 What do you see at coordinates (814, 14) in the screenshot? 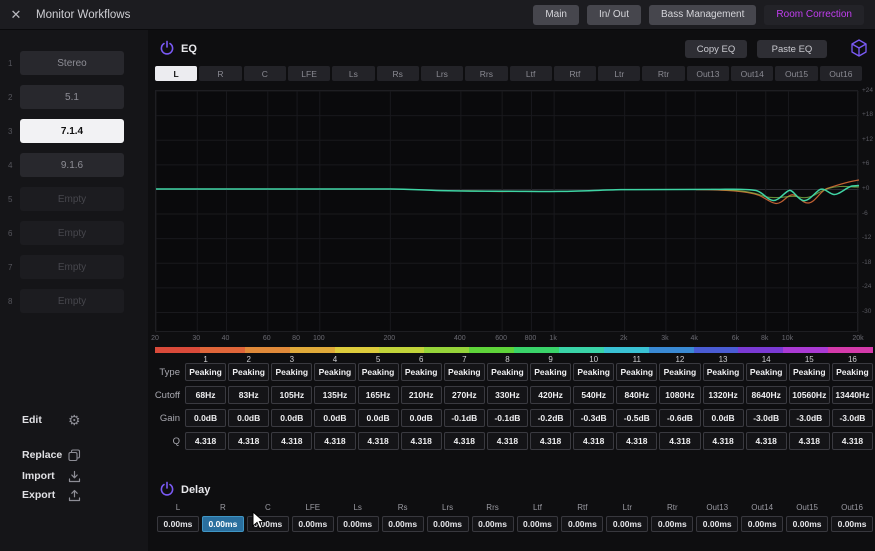
I see `nav-tab-room-correction: Room Correction` at bounding box center [814, 14].